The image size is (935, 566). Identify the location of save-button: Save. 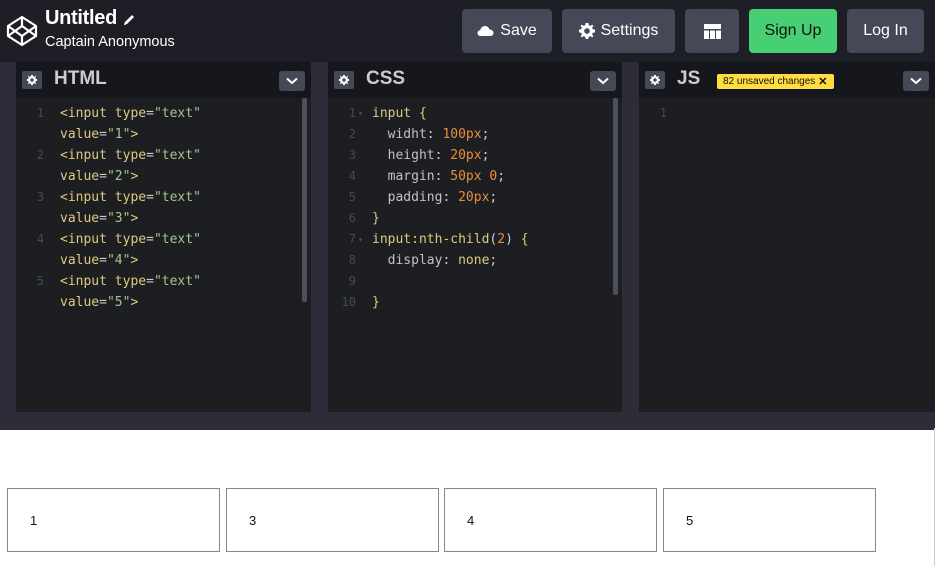
(507, 31).